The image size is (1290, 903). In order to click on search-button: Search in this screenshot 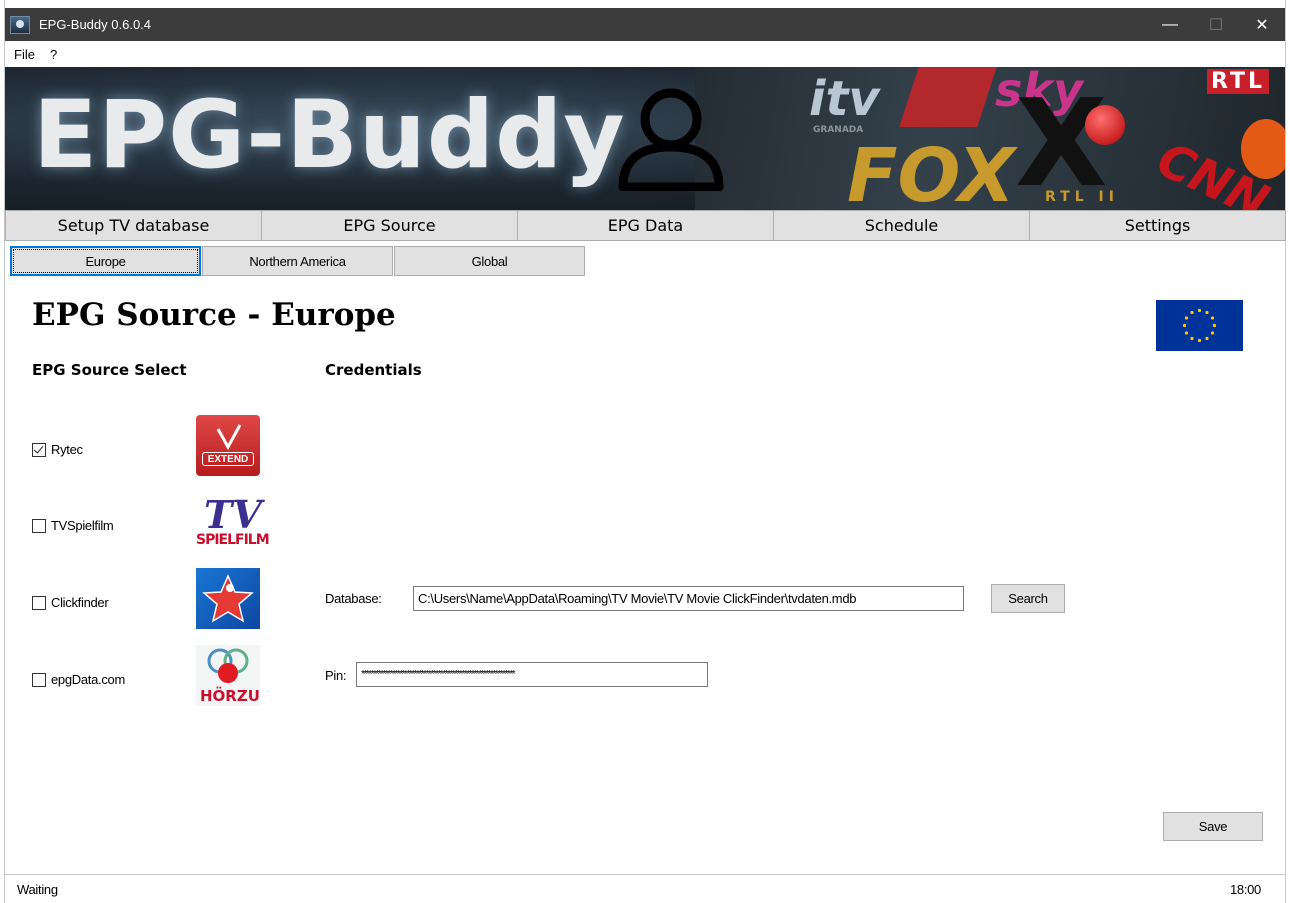, I will do `click(1028, 598)`.